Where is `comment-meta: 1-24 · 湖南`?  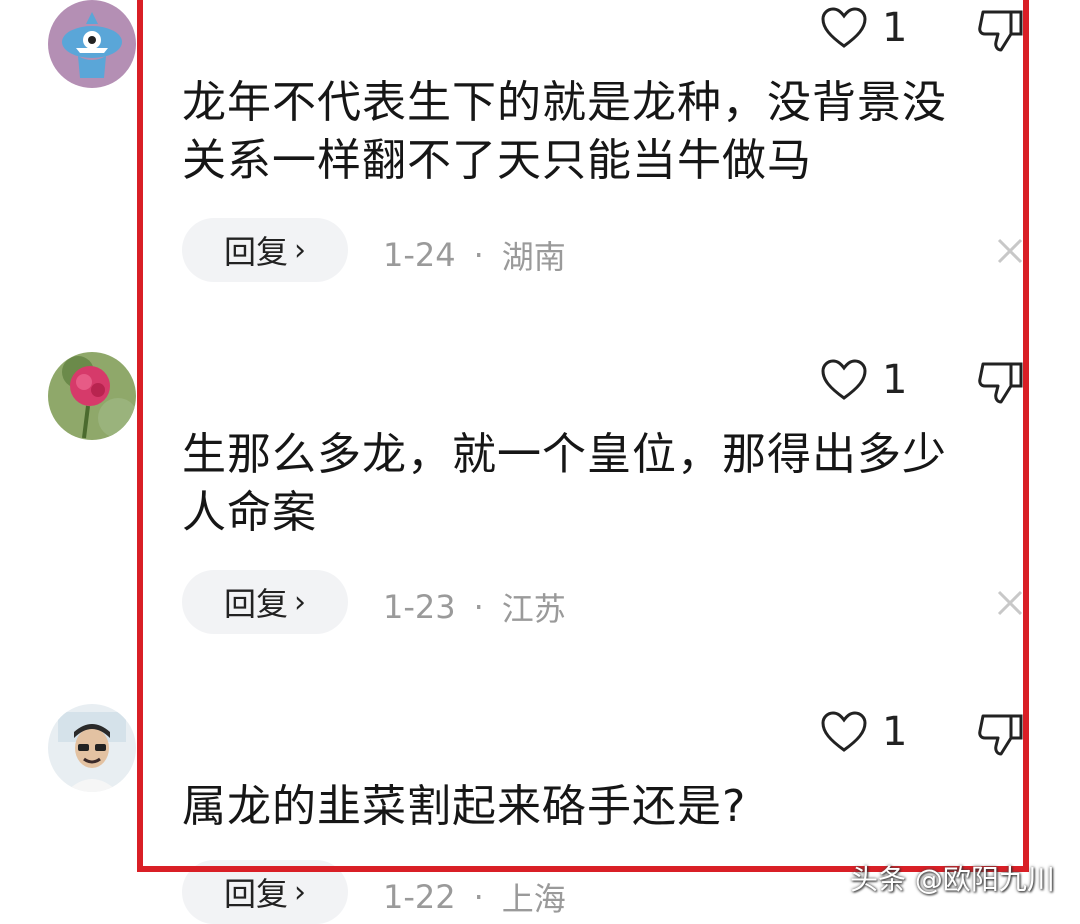
comment-meta: 1-24 · 湖南 is located at coordinates (474, 255).